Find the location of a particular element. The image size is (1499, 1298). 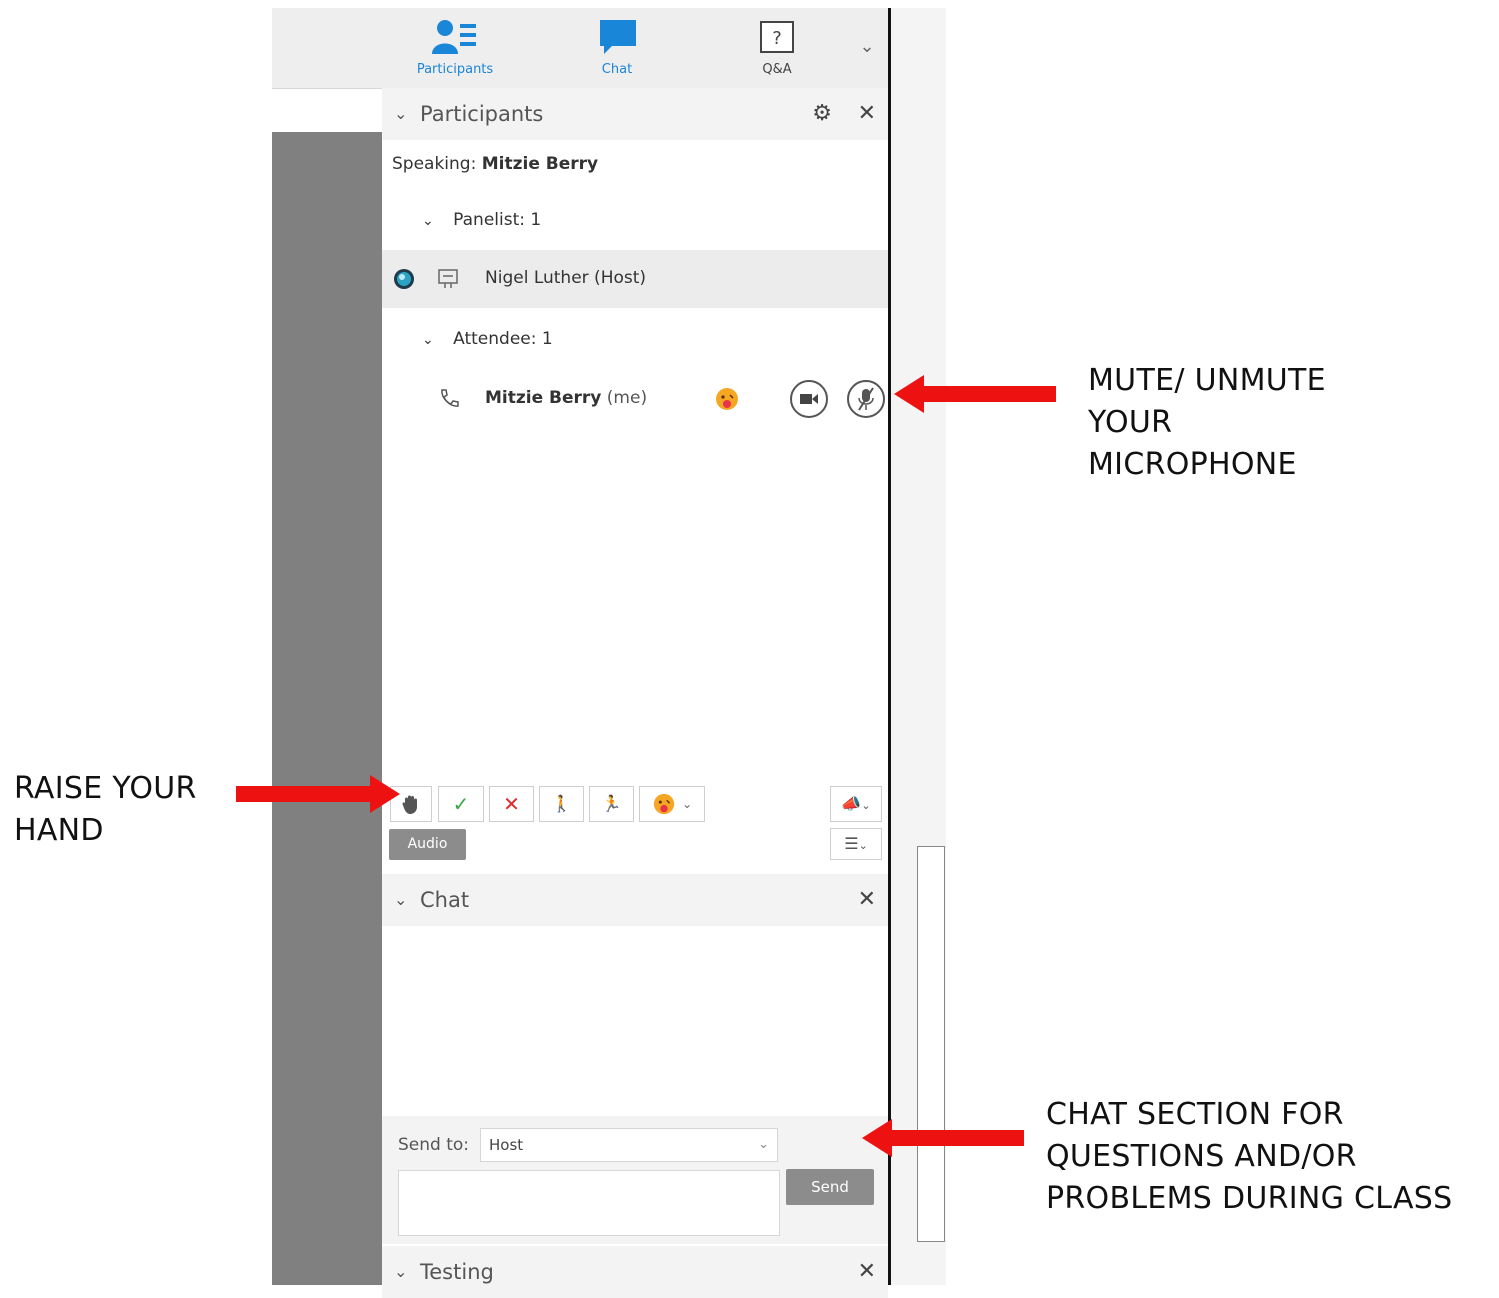

speaking-prefix: Speaking: is located at coordinates (434, 164).